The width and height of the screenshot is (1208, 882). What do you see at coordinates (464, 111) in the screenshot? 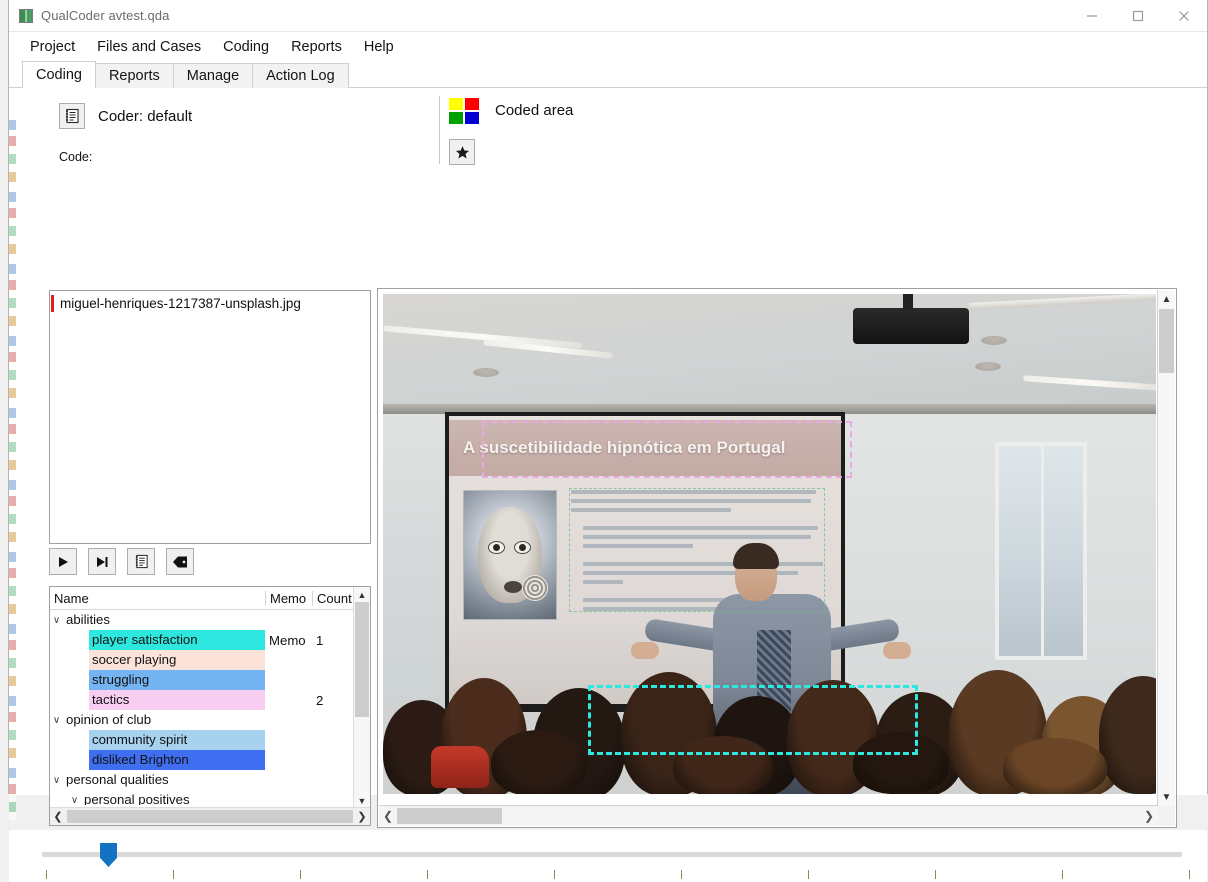
I see `coded-area-swatch-icon` at bounding box center [464, 111].